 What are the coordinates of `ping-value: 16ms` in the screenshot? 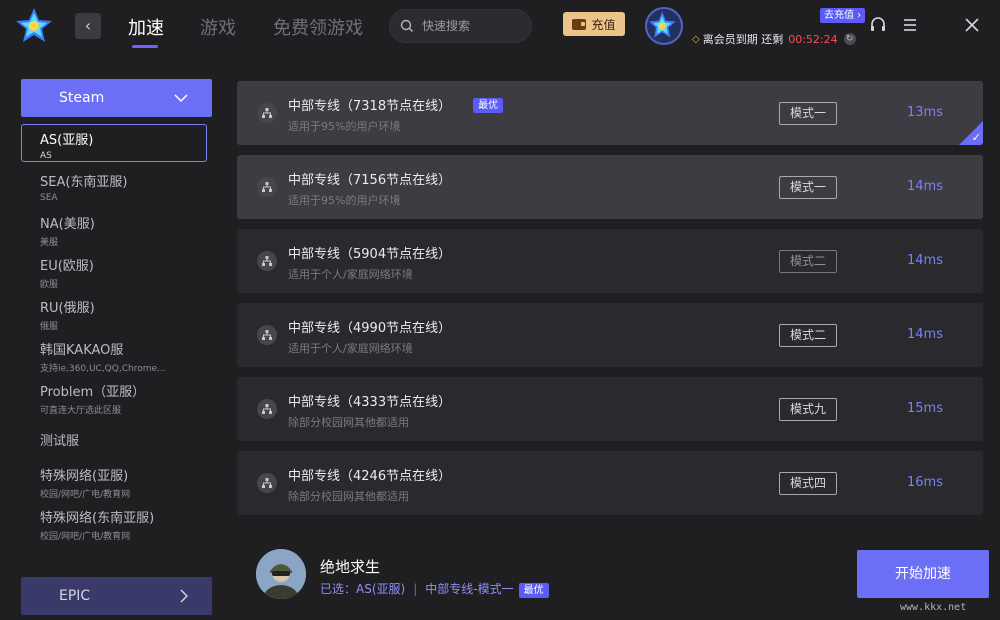 It's located at (925, 482).